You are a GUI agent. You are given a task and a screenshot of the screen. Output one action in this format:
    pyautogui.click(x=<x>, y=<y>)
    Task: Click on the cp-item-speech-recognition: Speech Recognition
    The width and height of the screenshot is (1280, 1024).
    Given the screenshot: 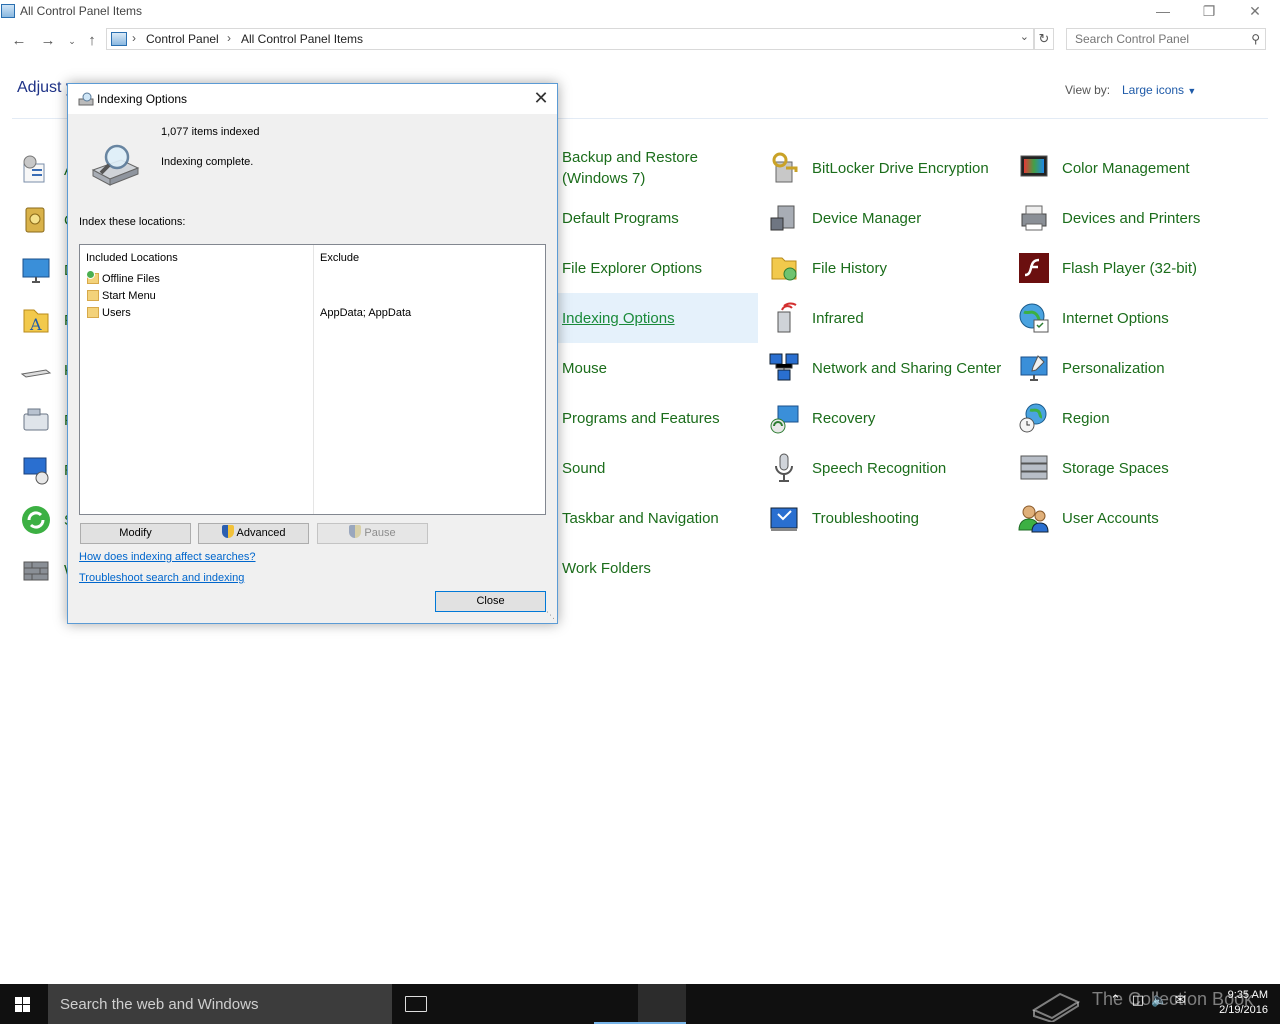 What is the action you would take?
    pyautogui.click(x=887, y=468)
    